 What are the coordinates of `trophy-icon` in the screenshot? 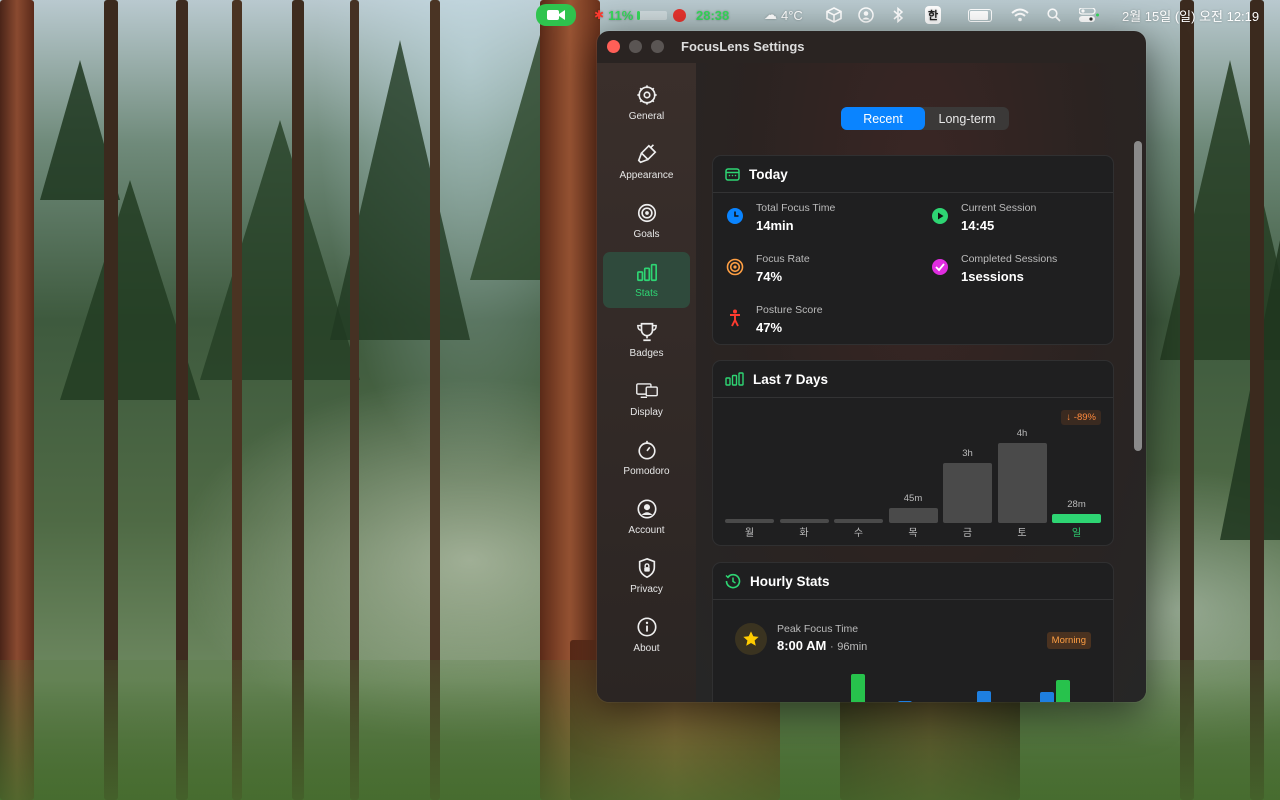 It's located at (646, 332).